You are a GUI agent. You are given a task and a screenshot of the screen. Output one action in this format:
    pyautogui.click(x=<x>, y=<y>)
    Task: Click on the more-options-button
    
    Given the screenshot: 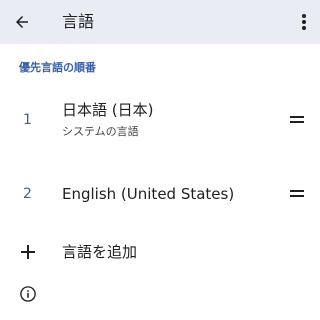 What is the action you would take?
    pyautogui.click(x=304, y=22)
    